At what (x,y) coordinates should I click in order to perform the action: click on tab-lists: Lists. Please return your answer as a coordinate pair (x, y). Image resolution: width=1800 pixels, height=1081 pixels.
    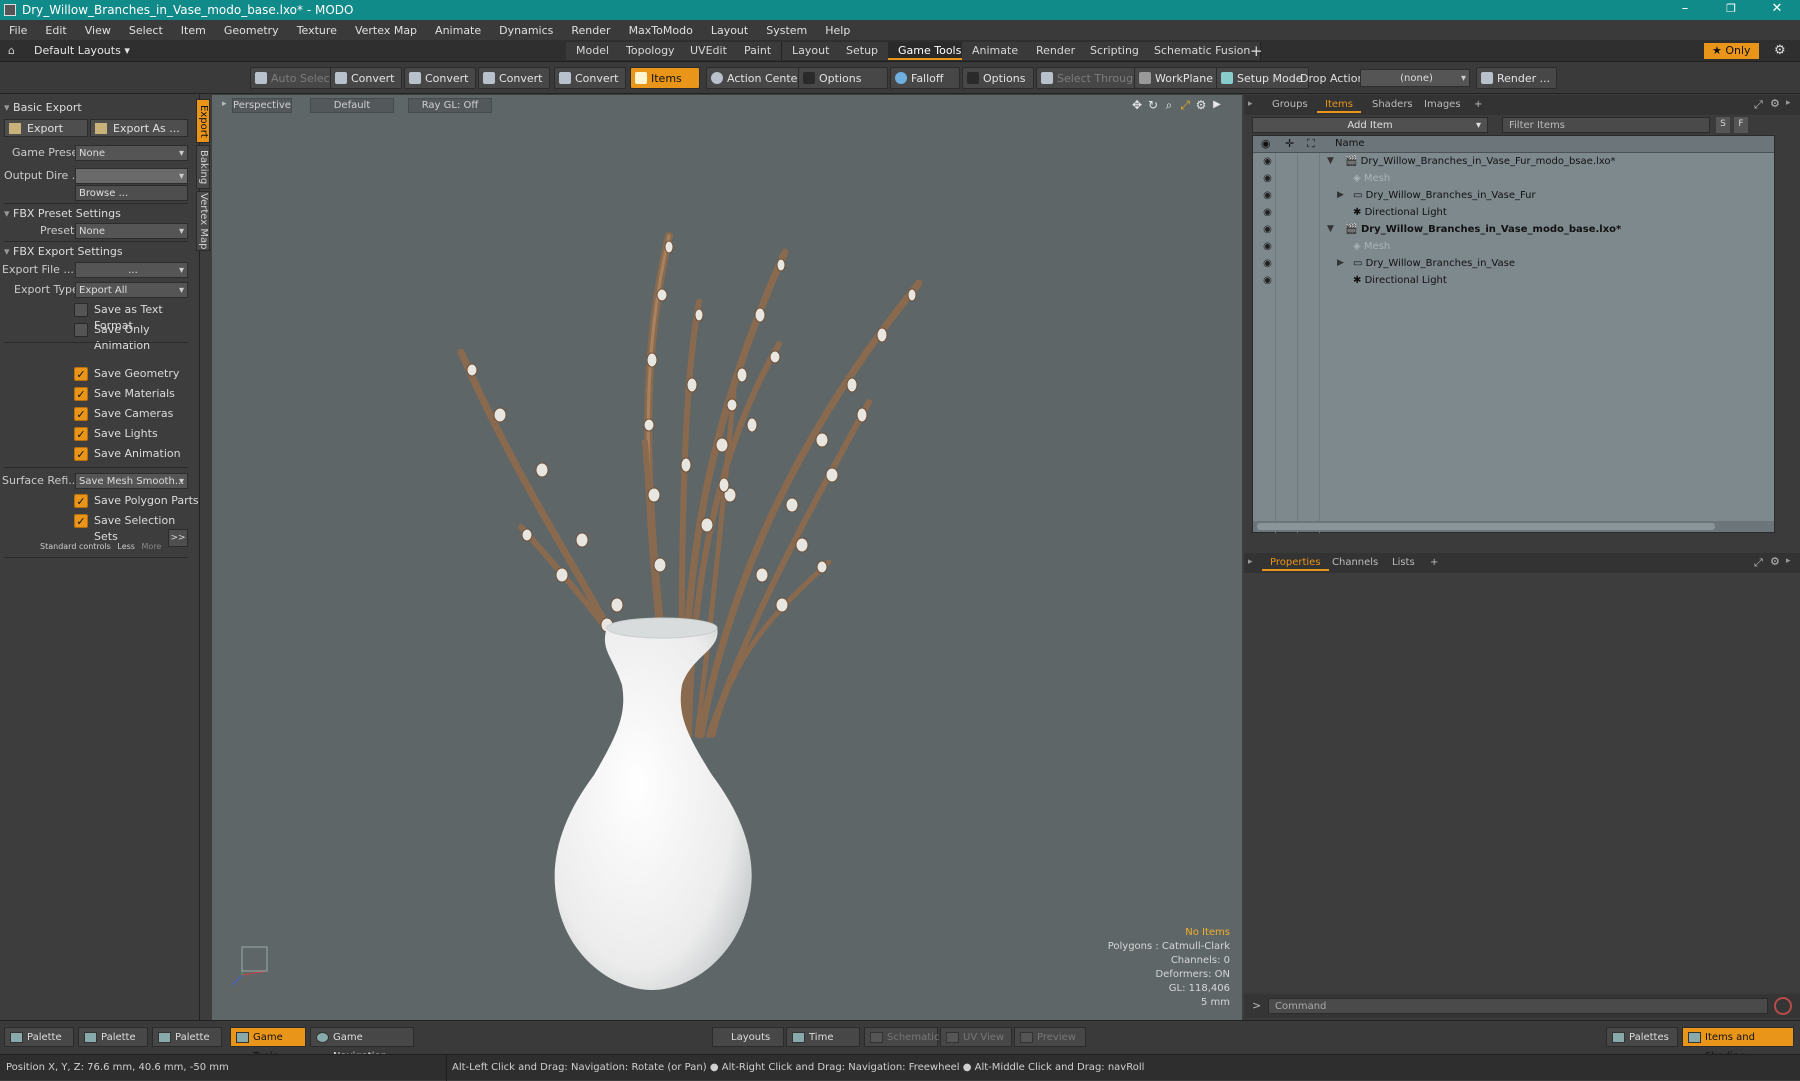
    Looking at the image, I should click on (1403, 563).